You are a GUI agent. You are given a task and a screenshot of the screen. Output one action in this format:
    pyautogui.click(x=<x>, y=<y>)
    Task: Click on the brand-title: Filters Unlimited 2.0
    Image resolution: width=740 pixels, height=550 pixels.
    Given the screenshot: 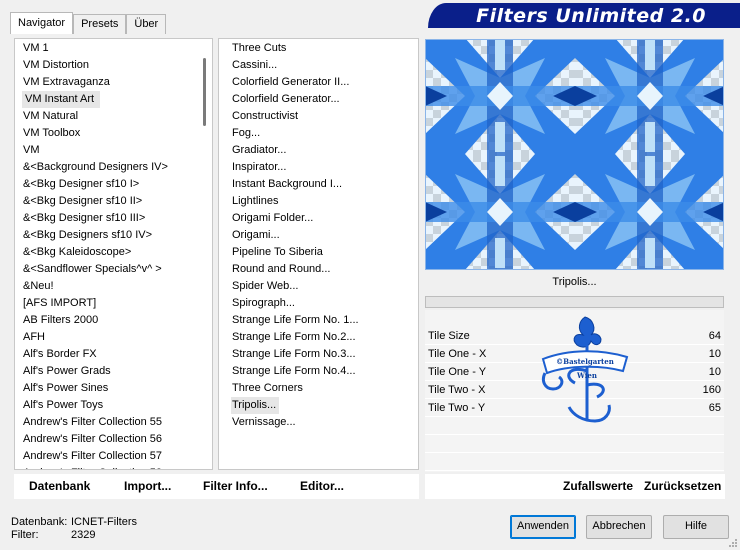 What is the action you would take?
    pyautogui.click(x=584, y=15)
    